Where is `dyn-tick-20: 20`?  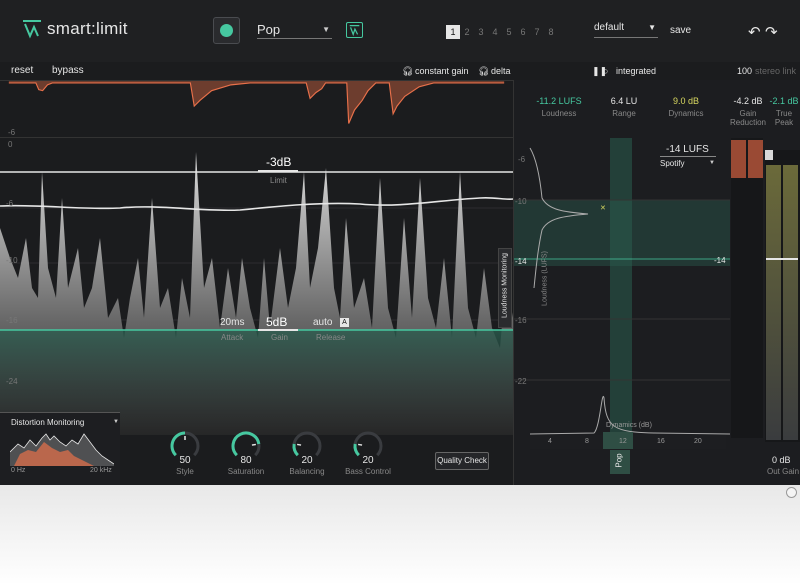
dyn-tick-20: 20 is located at coordinates (698, 441).